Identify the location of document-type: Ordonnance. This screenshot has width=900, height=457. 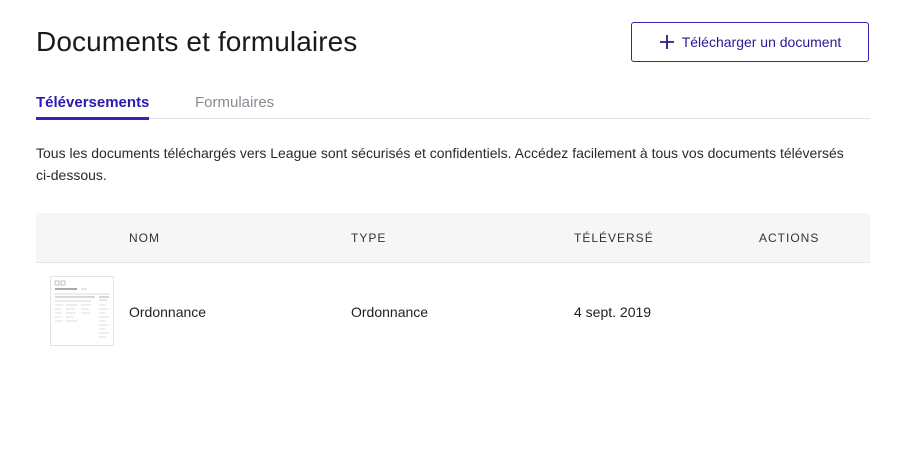
(390, 312).